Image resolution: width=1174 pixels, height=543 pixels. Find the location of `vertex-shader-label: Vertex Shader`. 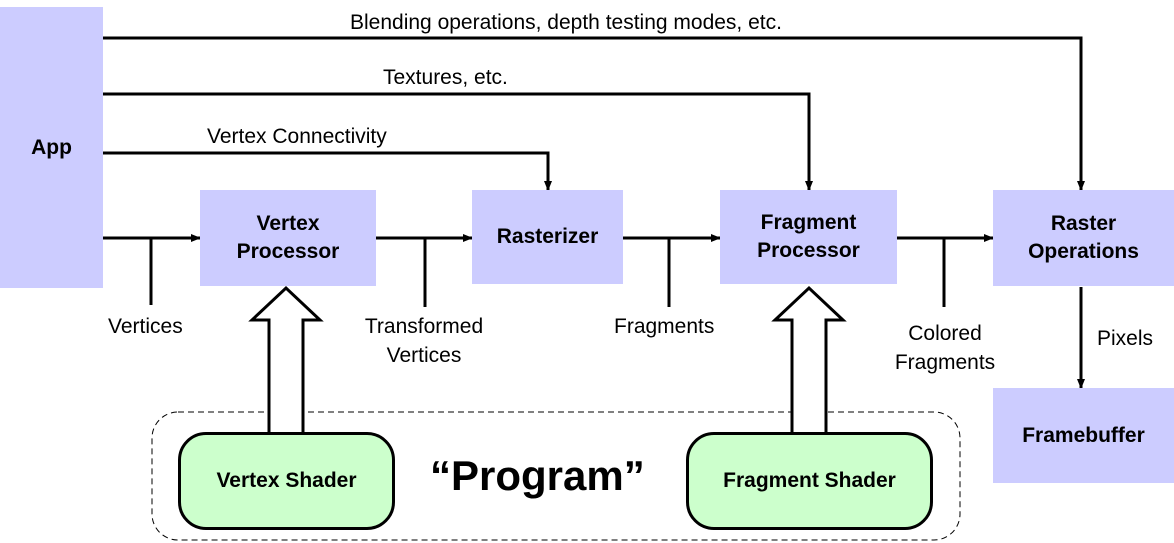

vertex-shader-label: Vertex Shader is located at coordinates (286, 480).